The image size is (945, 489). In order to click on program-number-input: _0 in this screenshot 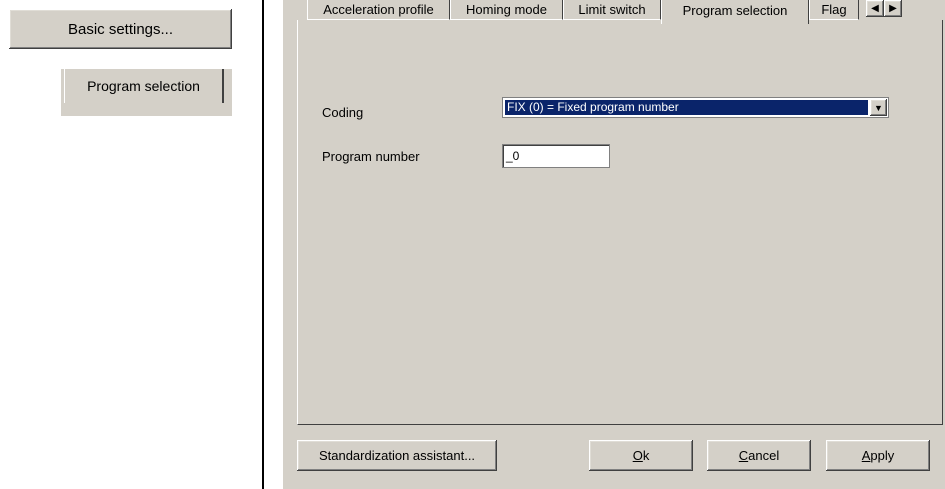, I will do `click(556, 156)`.